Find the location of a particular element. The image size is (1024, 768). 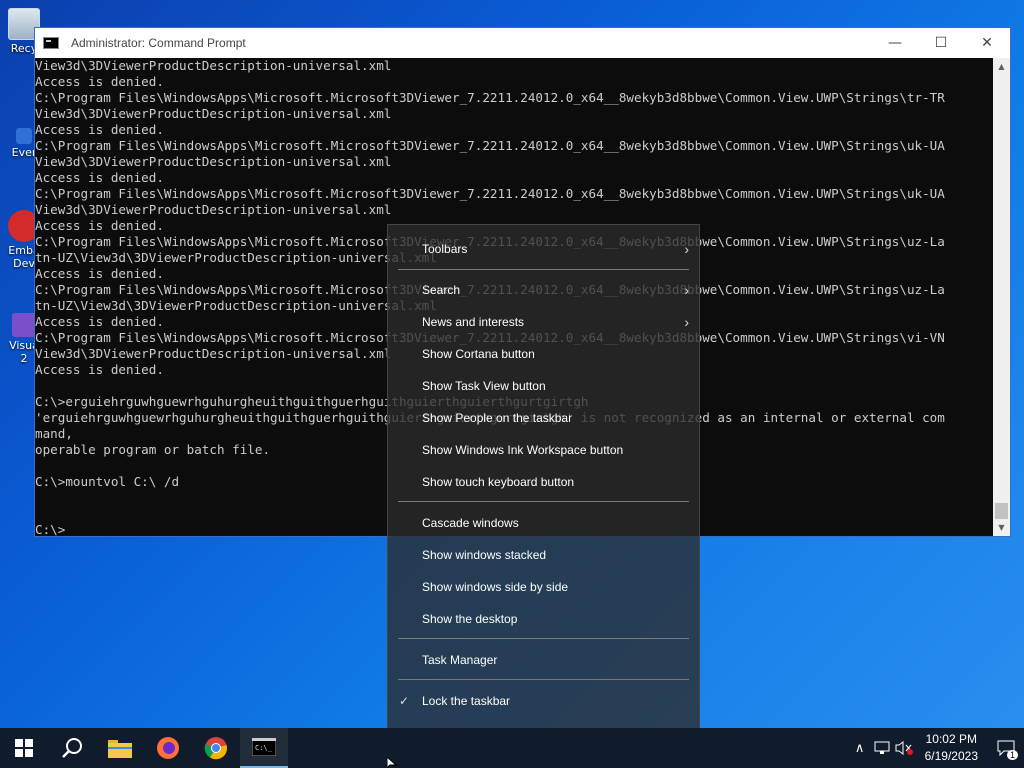

file-explorer-icon is located at coordinates (120, 749).